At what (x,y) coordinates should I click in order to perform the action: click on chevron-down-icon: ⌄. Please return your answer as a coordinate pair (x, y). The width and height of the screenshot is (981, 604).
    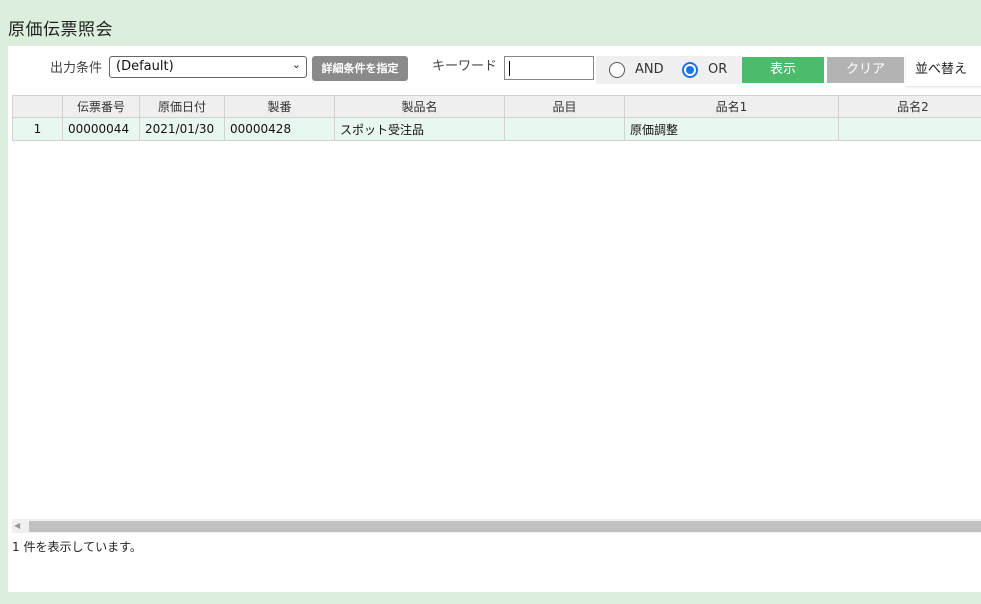
    Looking at the image, I should click on (296, 64).